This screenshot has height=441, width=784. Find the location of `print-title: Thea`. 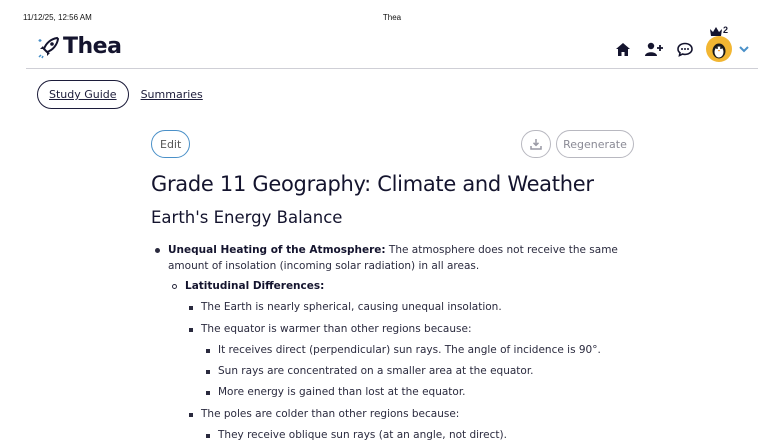

print-title: Thea is located at coordinates (392, 17).